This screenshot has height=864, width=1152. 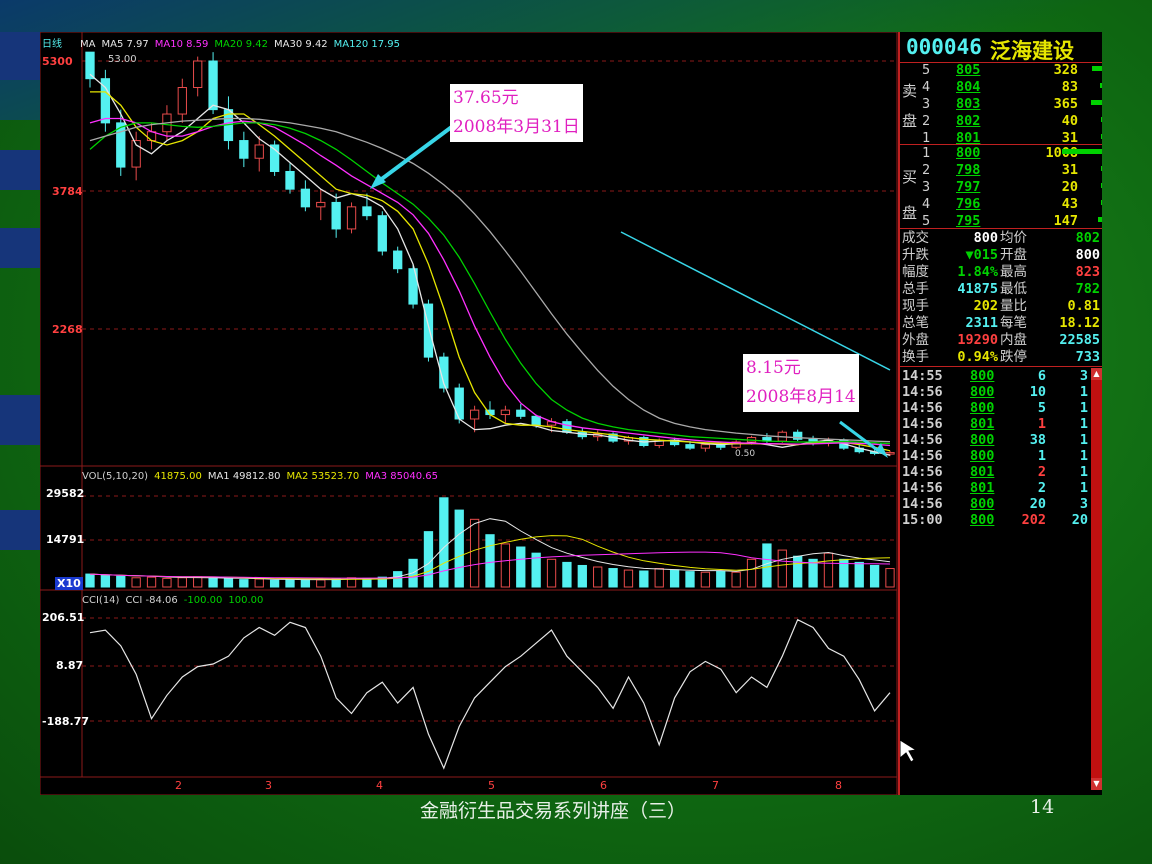 I want to click on cci-panel-header: CCI(14) CCI -84.06 -100.00 100.00, so click(x=175, y=600).